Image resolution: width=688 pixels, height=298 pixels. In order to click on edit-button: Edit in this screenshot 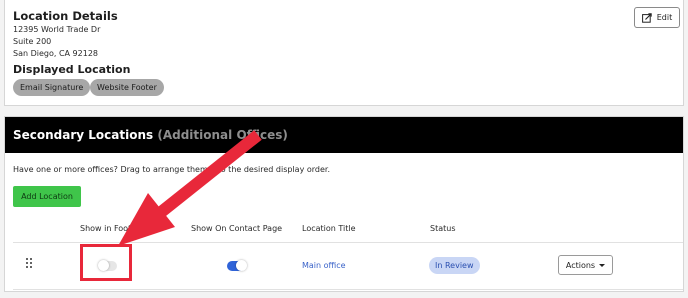, I will do `click(657, 17)`.